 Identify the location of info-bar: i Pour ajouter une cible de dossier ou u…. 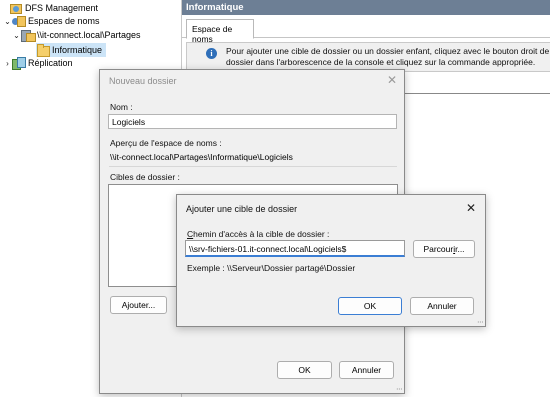
(368, 57).